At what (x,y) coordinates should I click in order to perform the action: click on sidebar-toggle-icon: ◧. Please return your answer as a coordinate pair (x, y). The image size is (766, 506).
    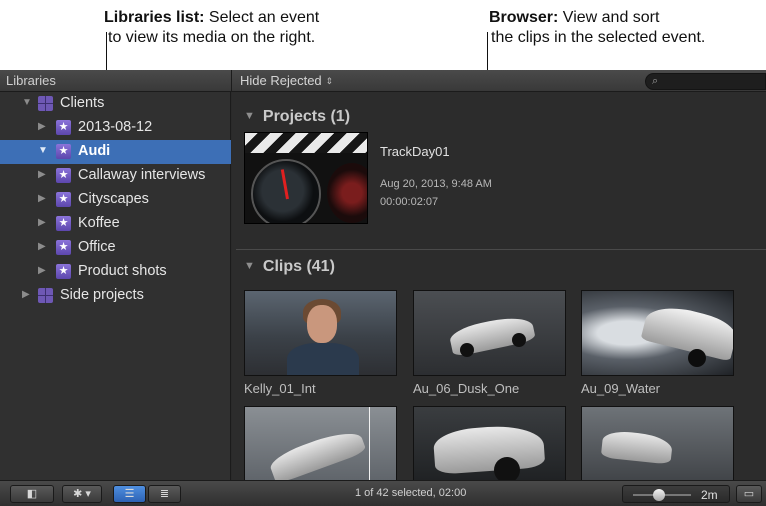
    Looking at the image, I should click on (32, 494).